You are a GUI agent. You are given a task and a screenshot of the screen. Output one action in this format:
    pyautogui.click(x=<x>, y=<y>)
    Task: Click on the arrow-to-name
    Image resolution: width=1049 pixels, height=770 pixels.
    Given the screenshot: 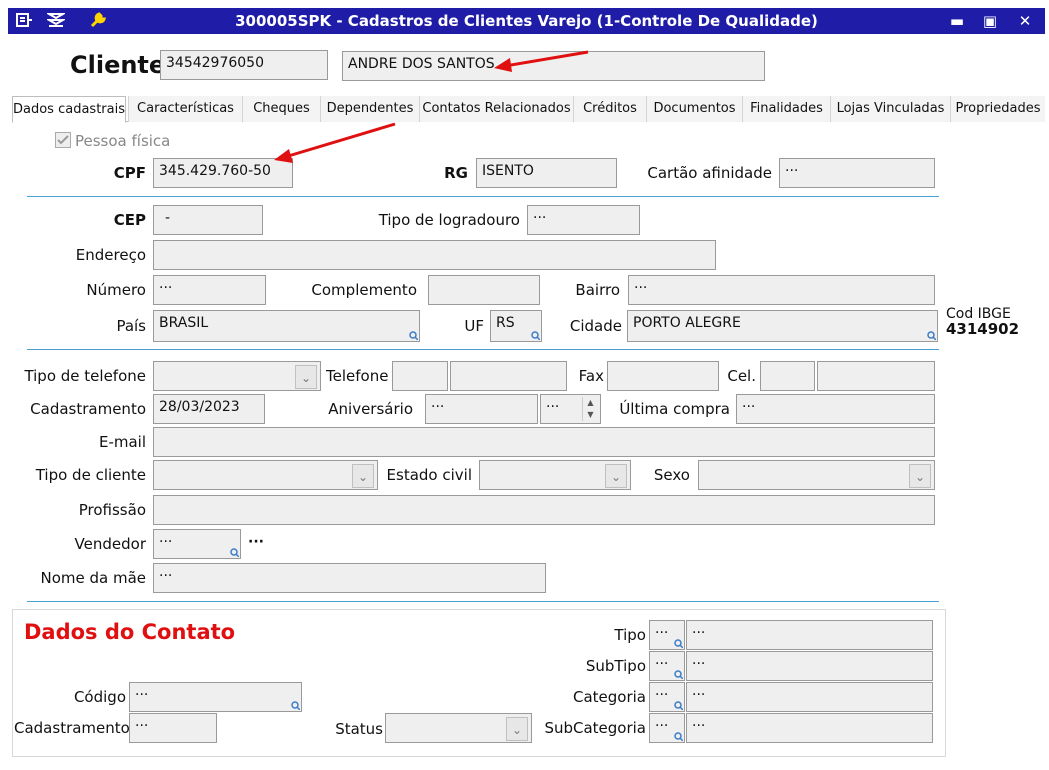 What is the action you would take?
    pyautogui.click(x=541, y=61)
    